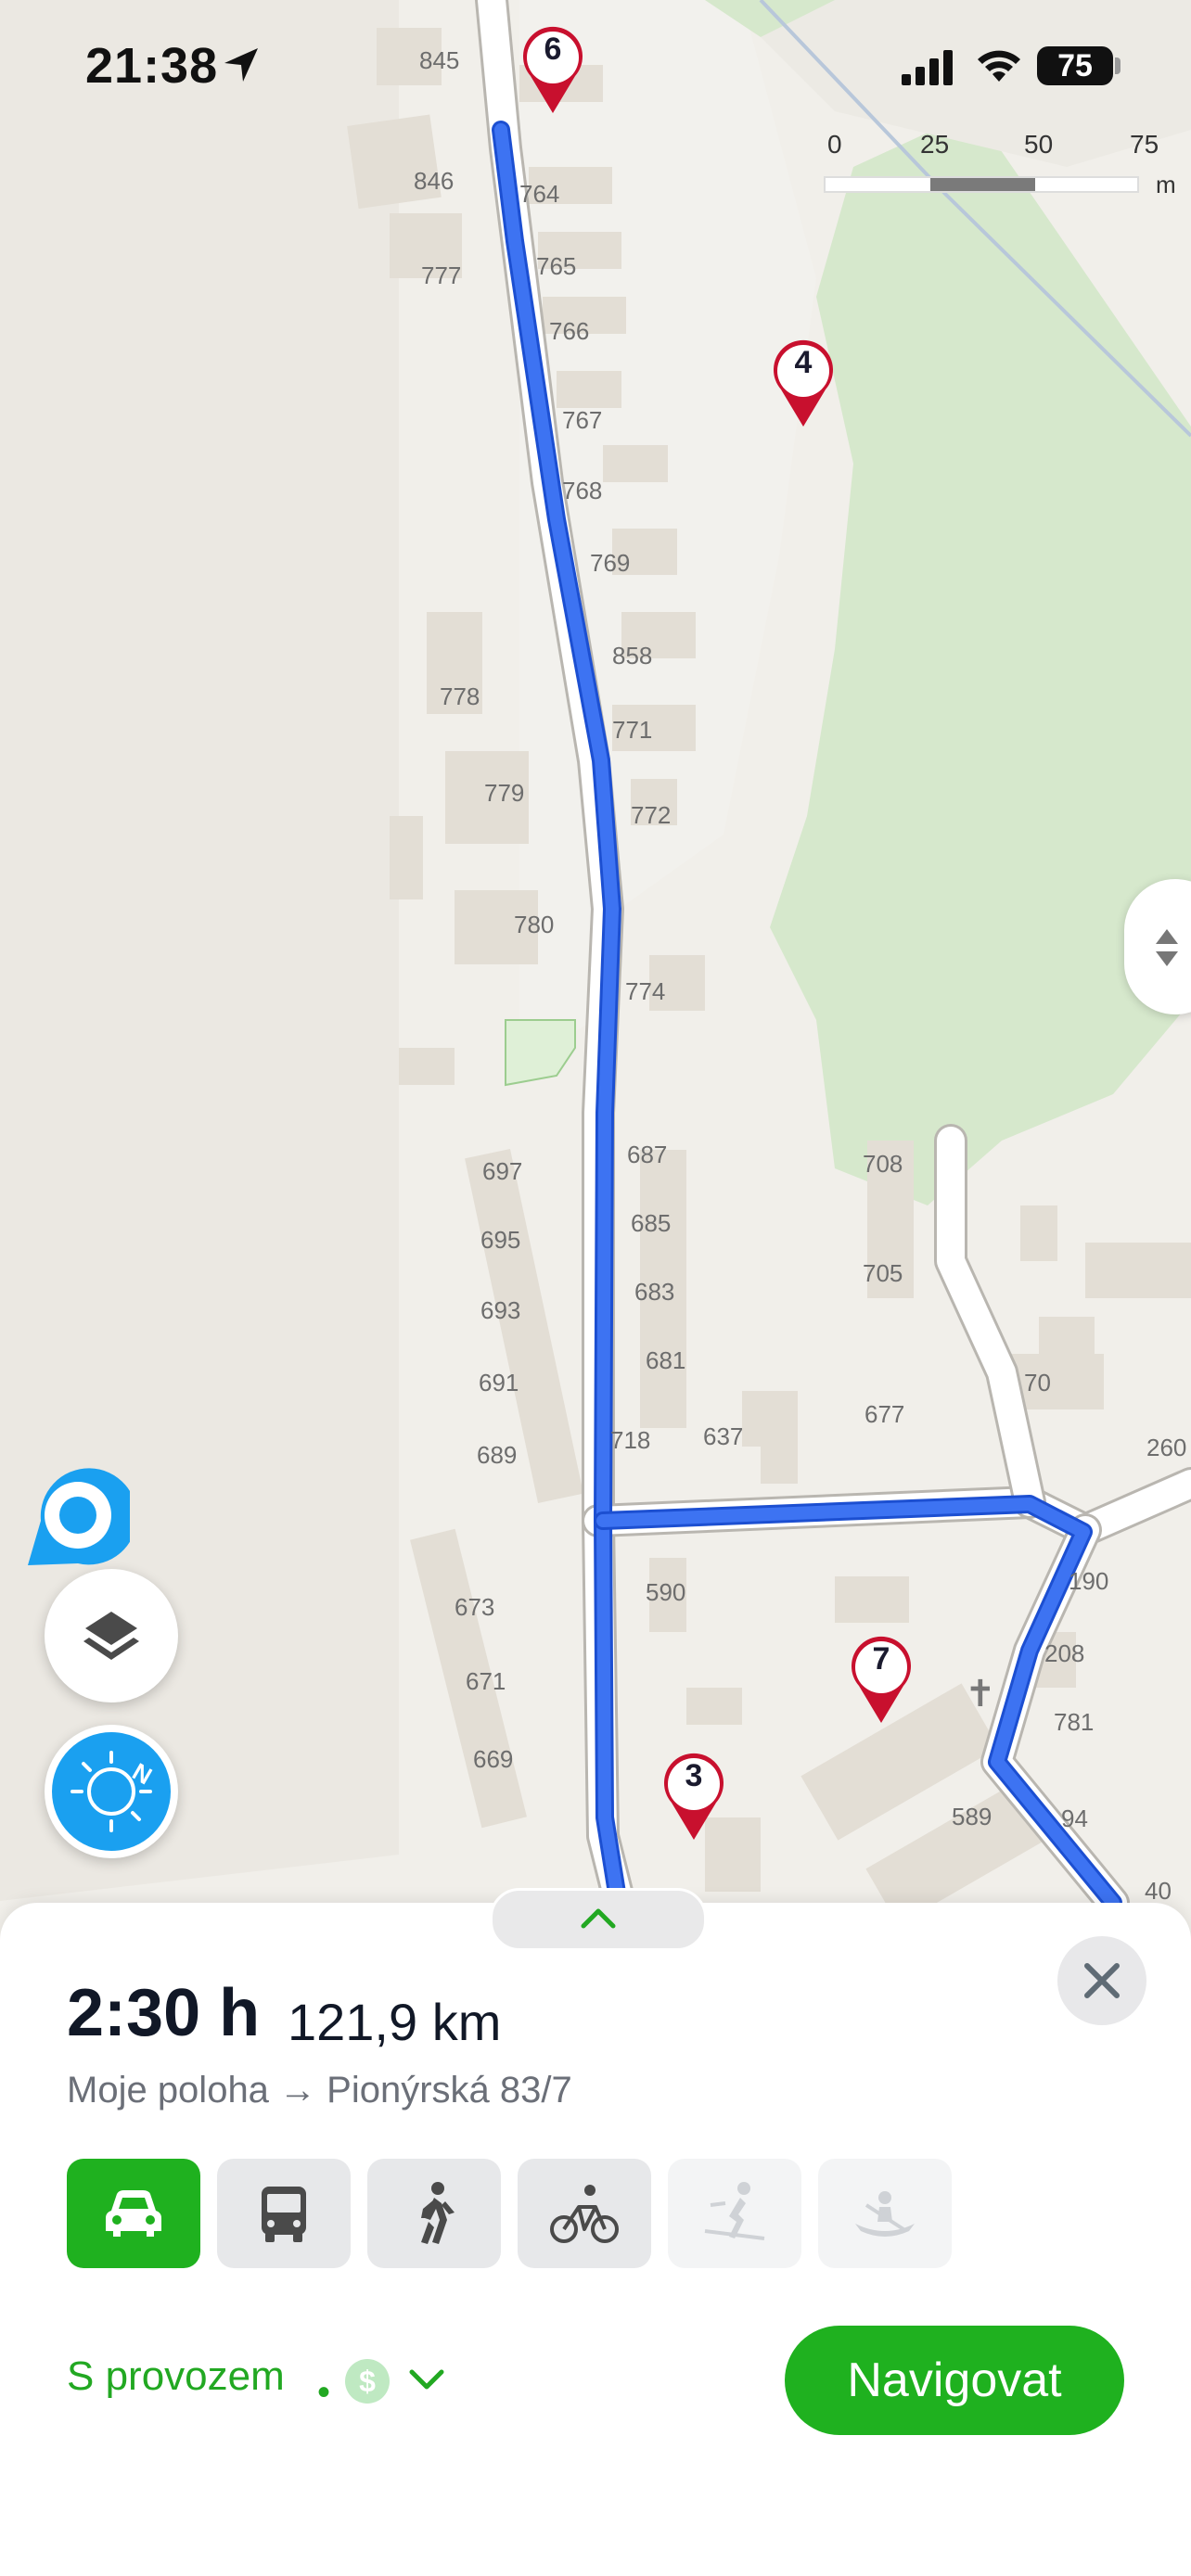  What do you see at coordinates (501, 1240) in the screenshot?
I see `house-number: 695` at bounding box center [501, 1240].